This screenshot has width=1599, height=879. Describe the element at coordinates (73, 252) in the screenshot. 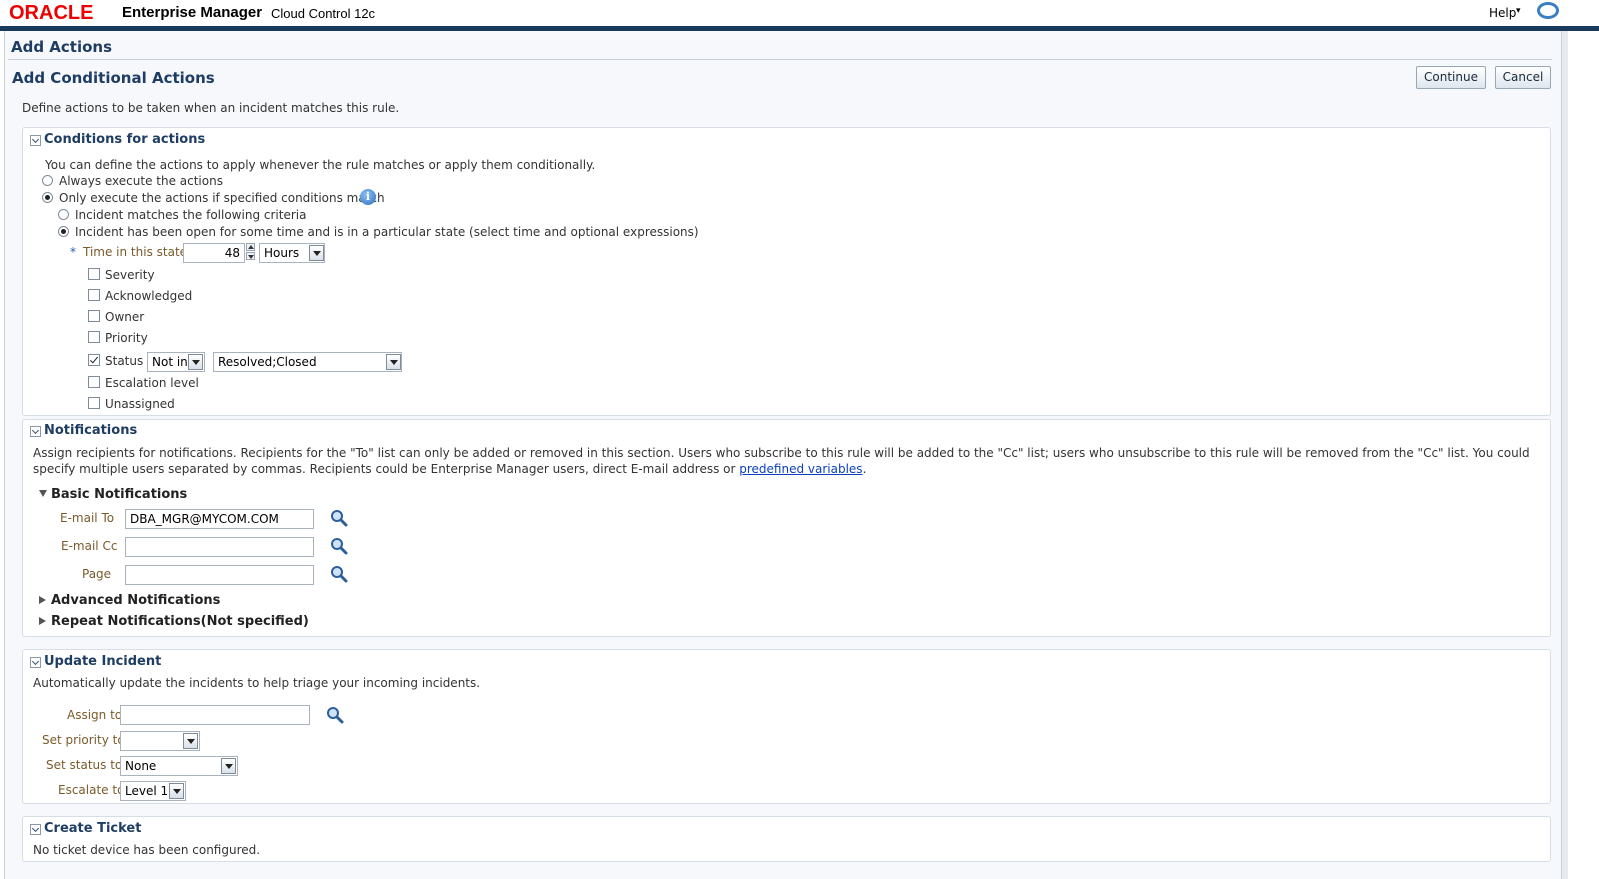

I see `required-marker: *` at that location.